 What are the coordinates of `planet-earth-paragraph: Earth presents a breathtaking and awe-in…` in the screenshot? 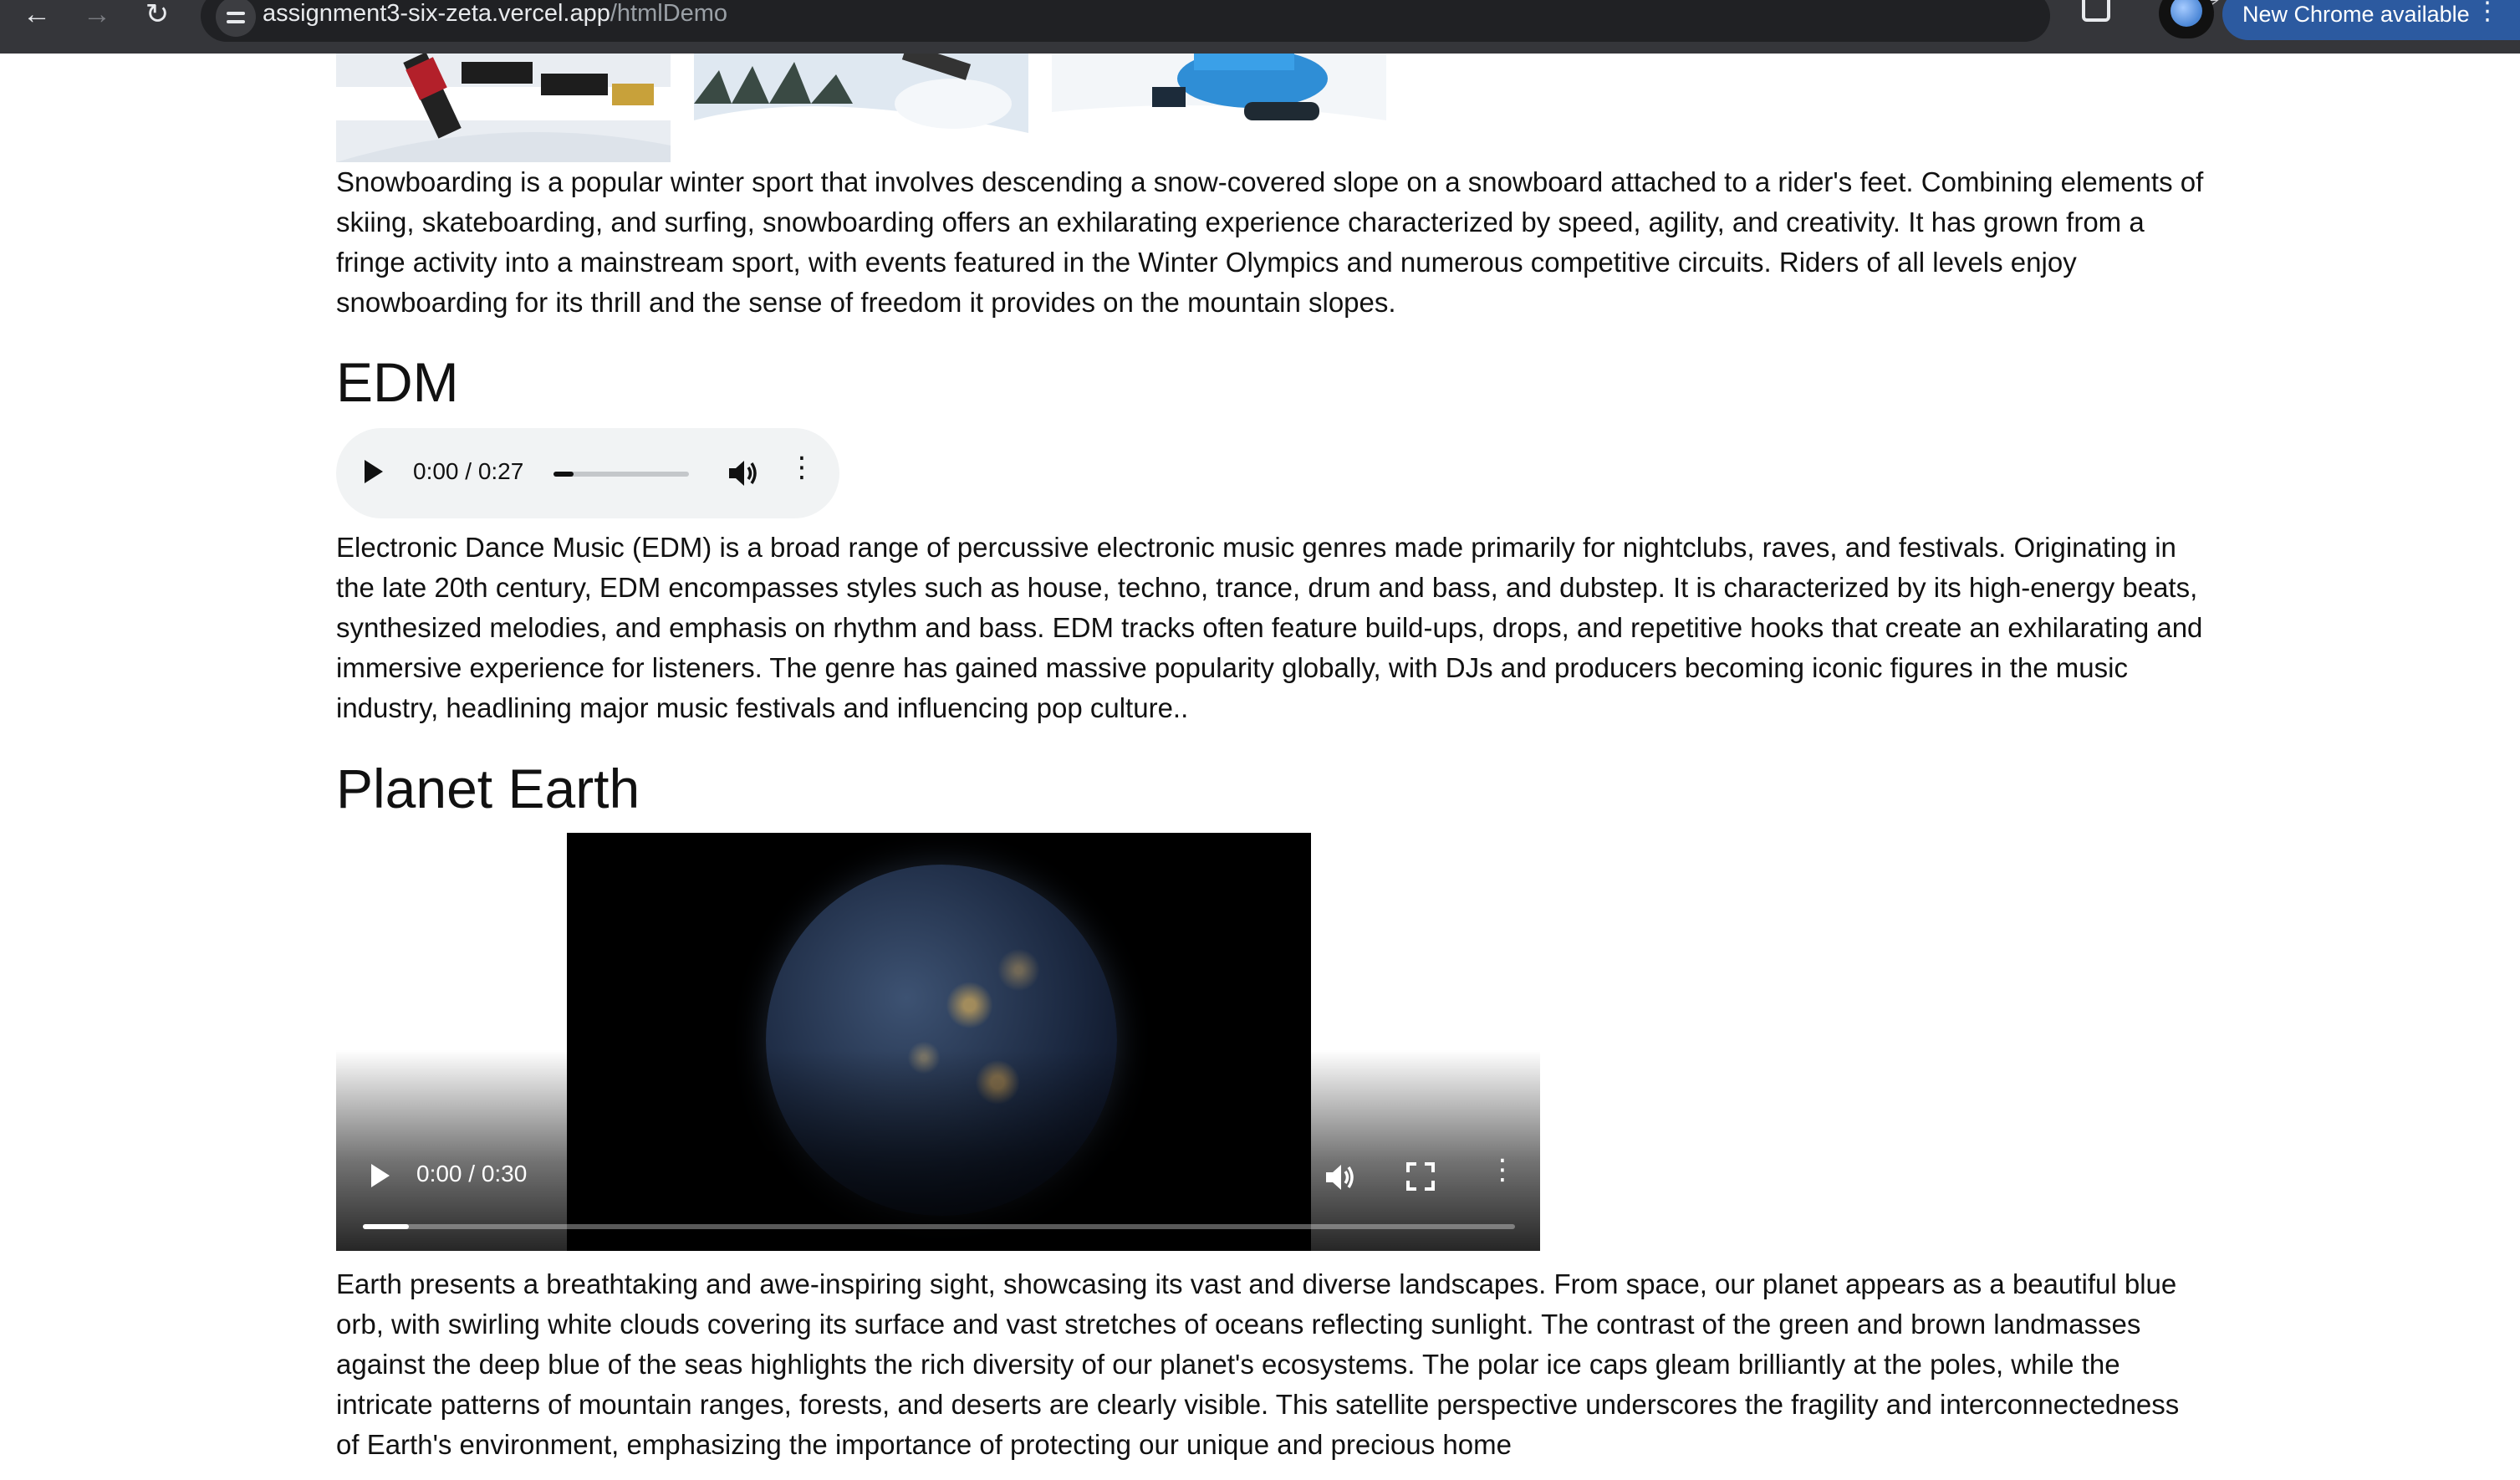 It's located at (1258, 1364).